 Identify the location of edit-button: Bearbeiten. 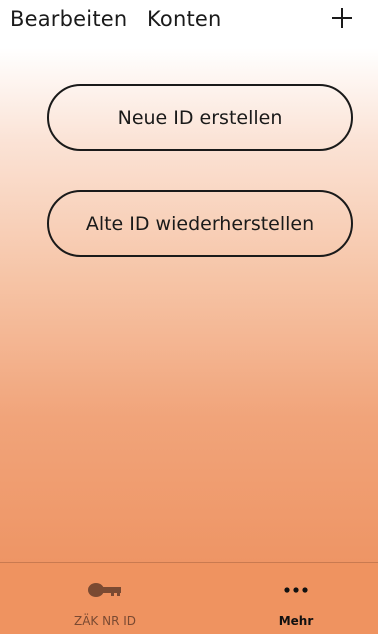
(68, 19).